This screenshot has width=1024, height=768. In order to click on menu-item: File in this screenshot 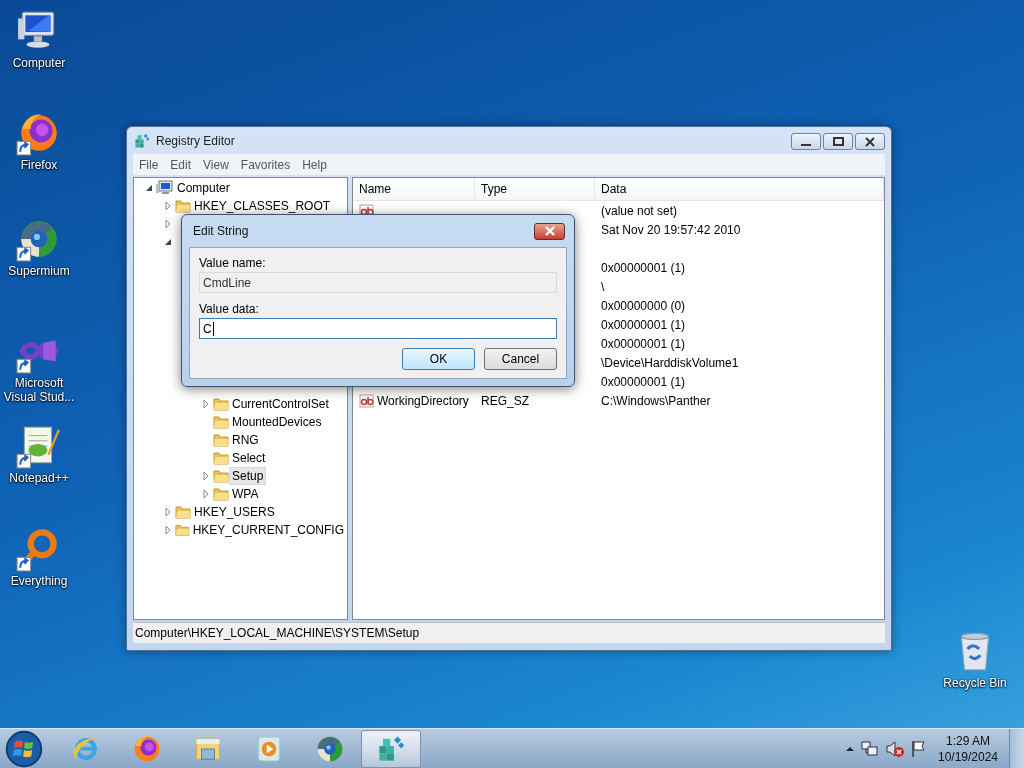, I will do `click(149, 164)`.